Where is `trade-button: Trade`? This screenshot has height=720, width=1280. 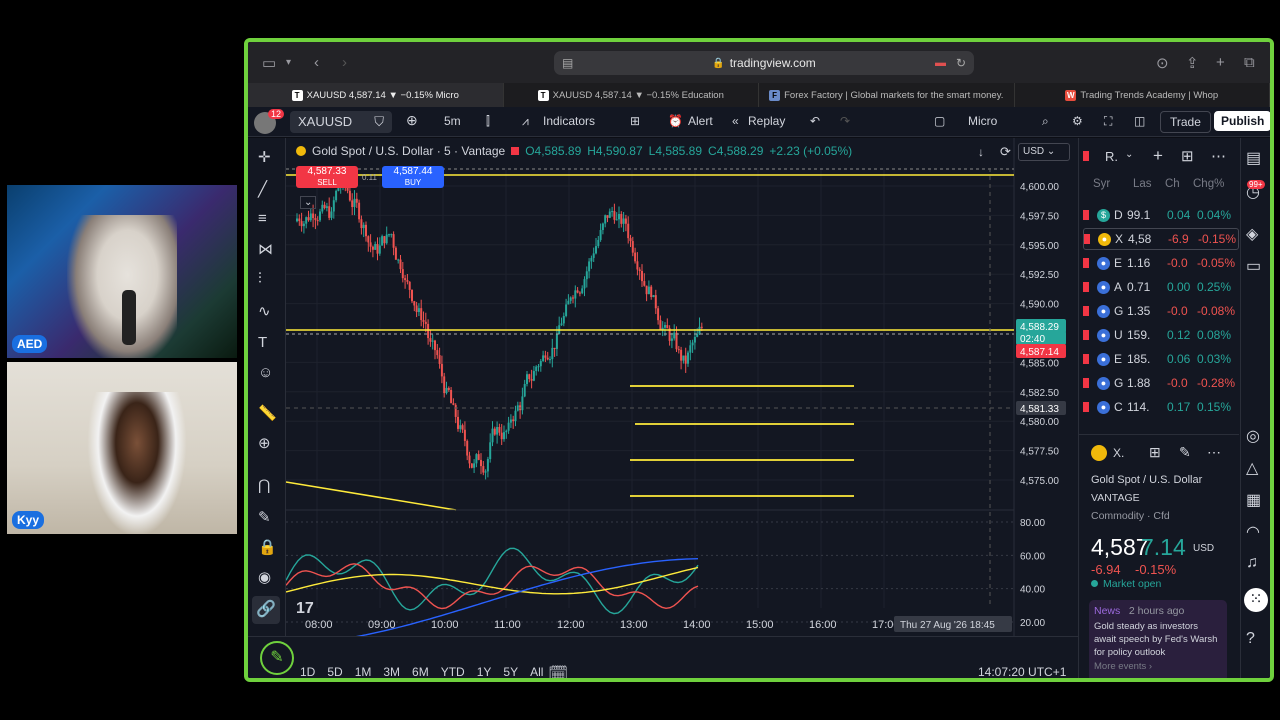 trade-button: Trade is located at coordinates (1185, 122).